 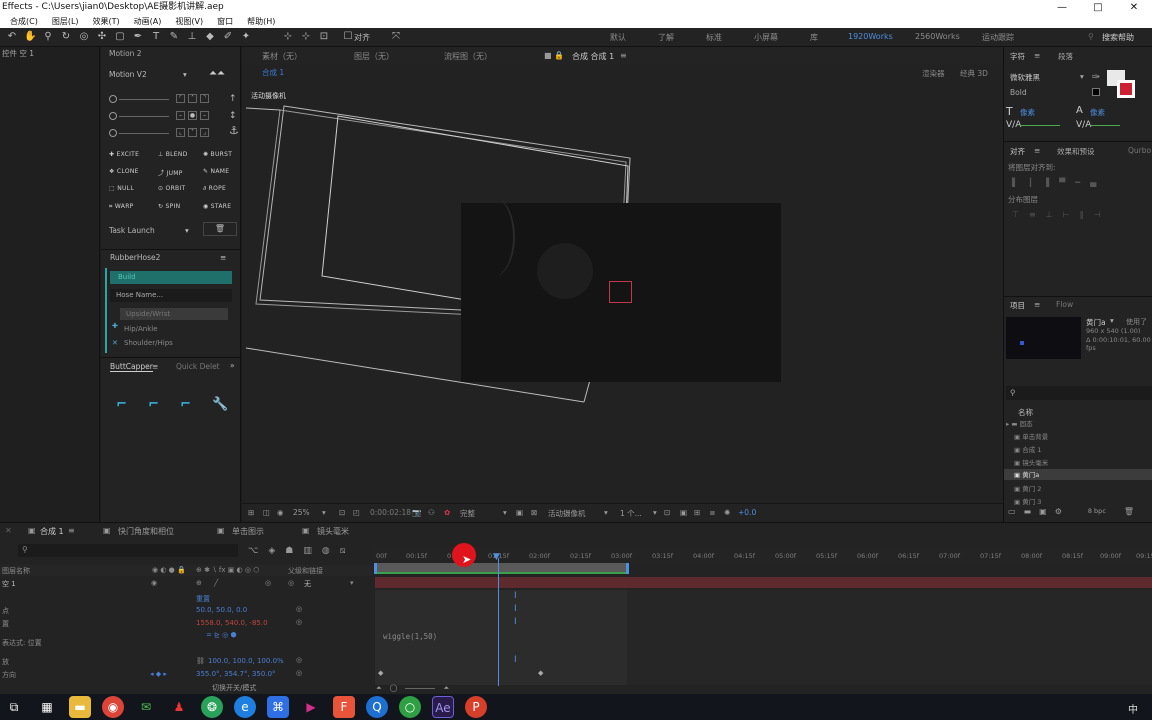 I want to click on anchor-bottom-left: ⌞, so click(x=180, y=132).